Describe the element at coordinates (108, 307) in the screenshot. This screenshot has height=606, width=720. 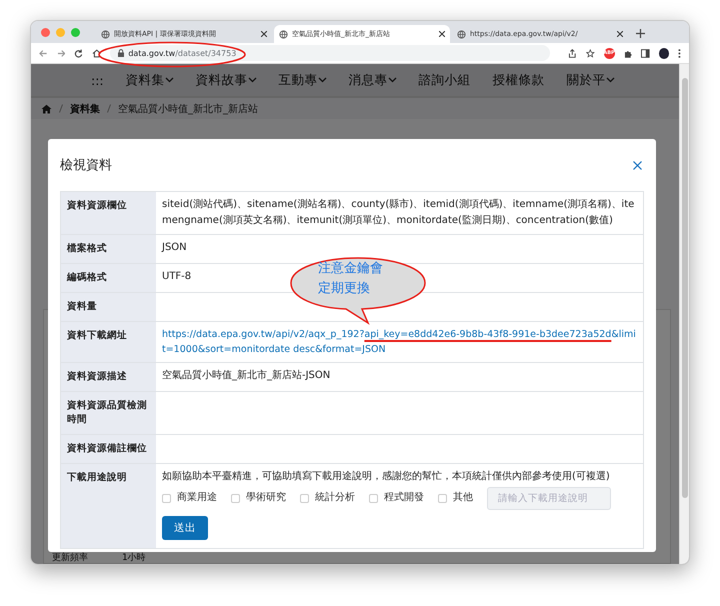
I see `row-label: 資料量` at that location.